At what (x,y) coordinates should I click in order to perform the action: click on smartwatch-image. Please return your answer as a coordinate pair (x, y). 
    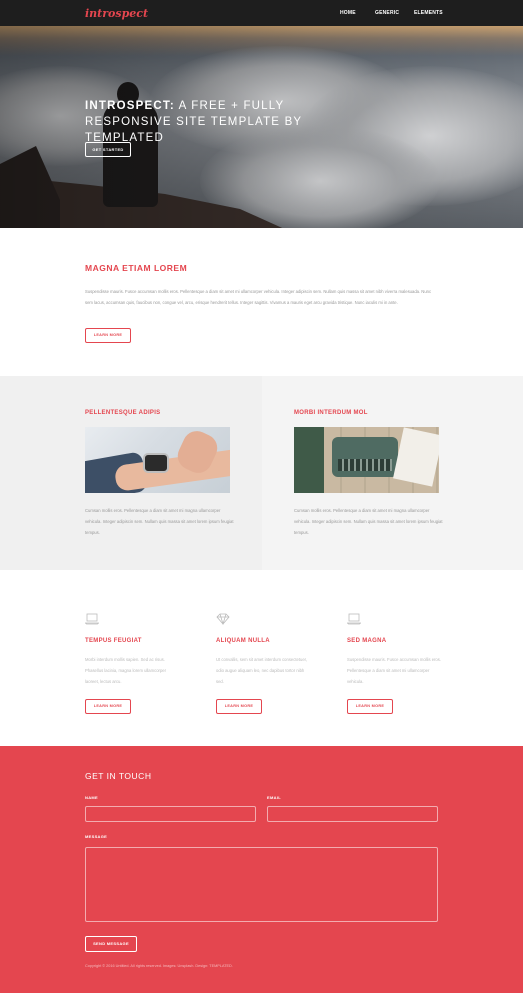
    Looking at the image, I should click on (157, 460).